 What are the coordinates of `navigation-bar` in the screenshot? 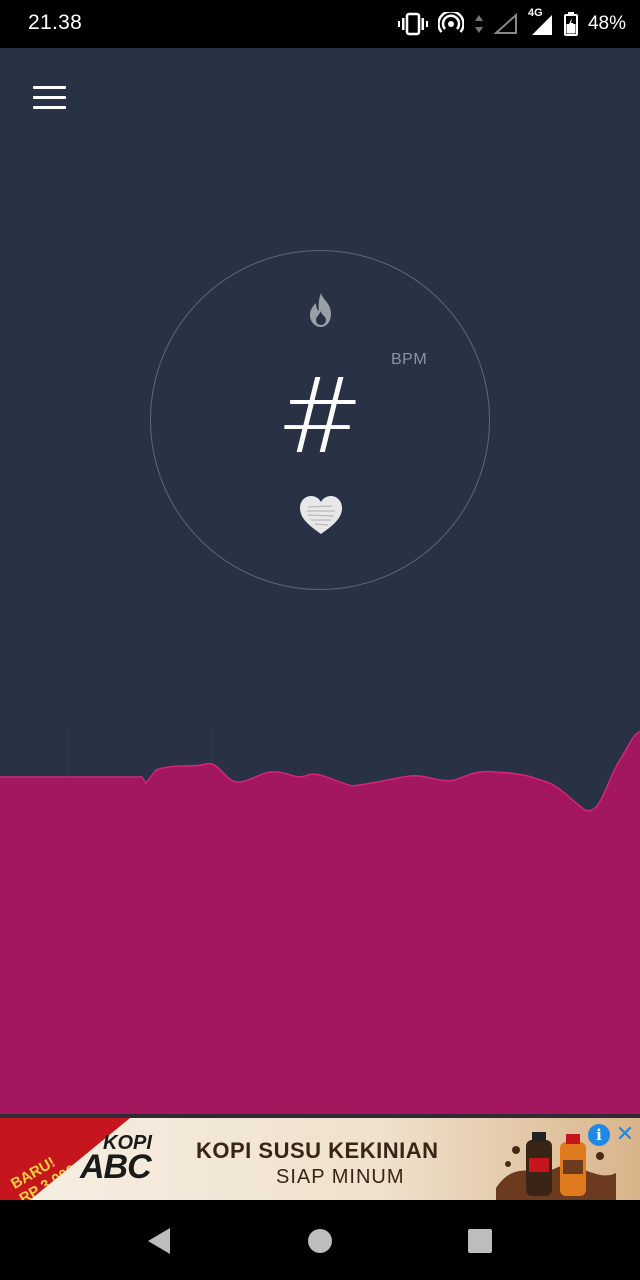 It's located at (320, 1240).